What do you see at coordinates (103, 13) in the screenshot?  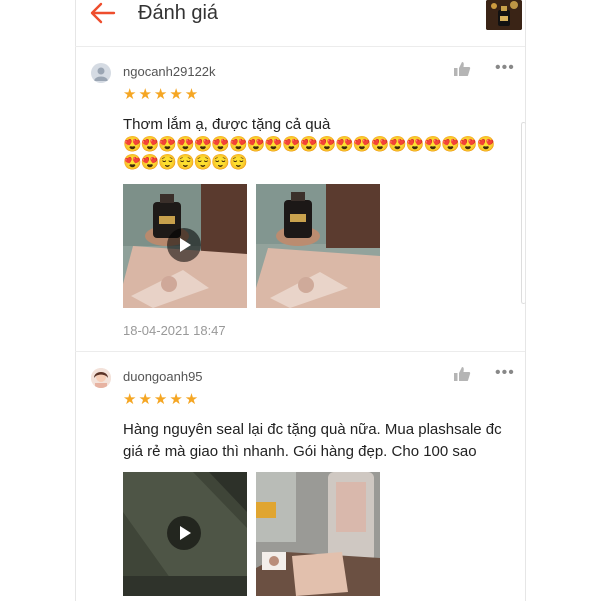 I see `back-arrow-icon` at bounding box center [103, 13].